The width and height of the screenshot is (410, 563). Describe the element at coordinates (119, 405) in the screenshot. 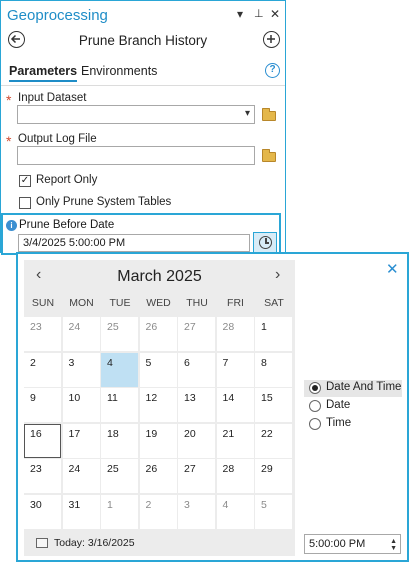

I see `calendar-day: 11` at that location.